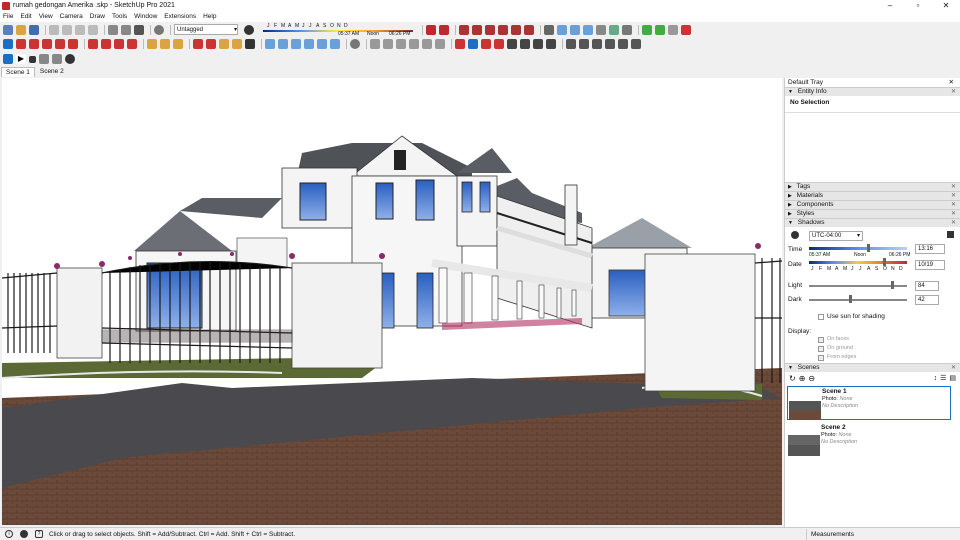  What do you see at coordinates (850, 299) in the screenshot?
I see `dark-slider-thumb` at bounding box center [850, 299].